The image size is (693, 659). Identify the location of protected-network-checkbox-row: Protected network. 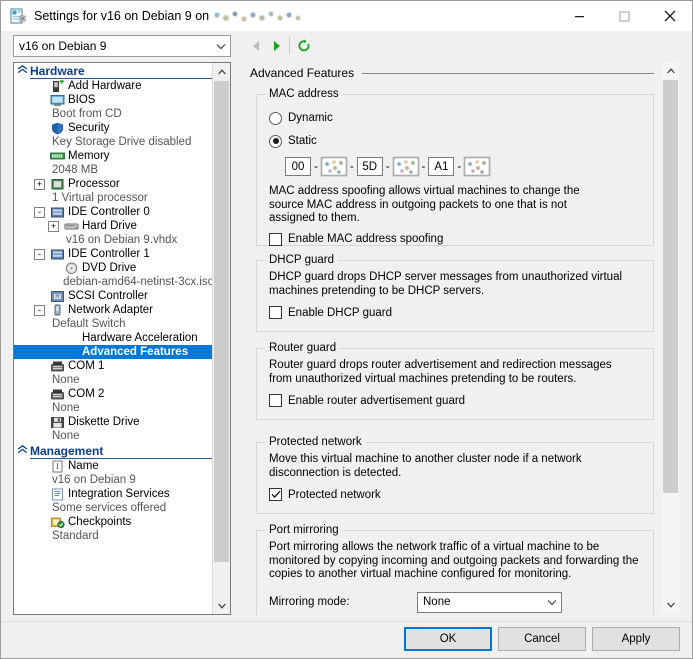
(446, 494).